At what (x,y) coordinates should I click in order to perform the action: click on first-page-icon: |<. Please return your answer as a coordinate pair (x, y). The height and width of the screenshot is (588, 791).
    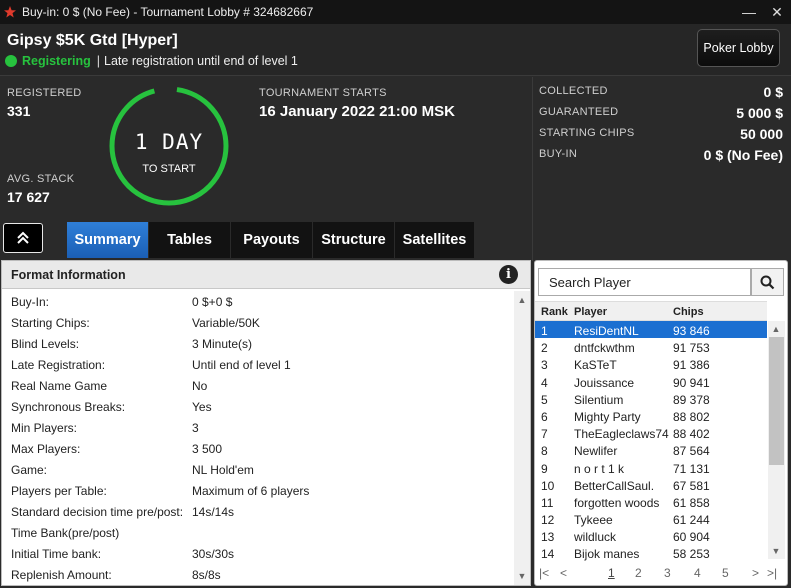
    Looking at the image, I should click on (544, 573).